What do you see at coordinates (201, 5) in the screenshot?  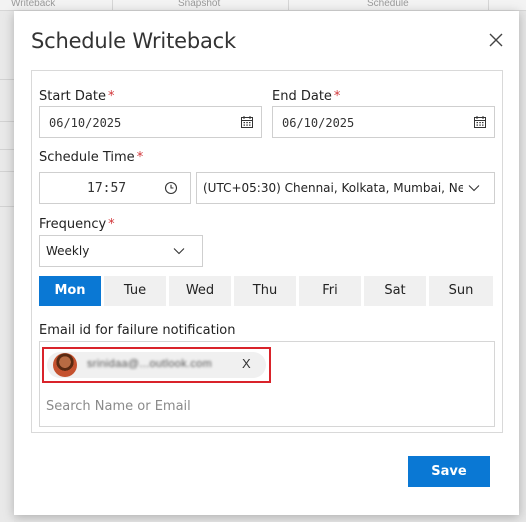 I see `background-tab-snapshot: Snapshot` at bounding box center [201, 5].